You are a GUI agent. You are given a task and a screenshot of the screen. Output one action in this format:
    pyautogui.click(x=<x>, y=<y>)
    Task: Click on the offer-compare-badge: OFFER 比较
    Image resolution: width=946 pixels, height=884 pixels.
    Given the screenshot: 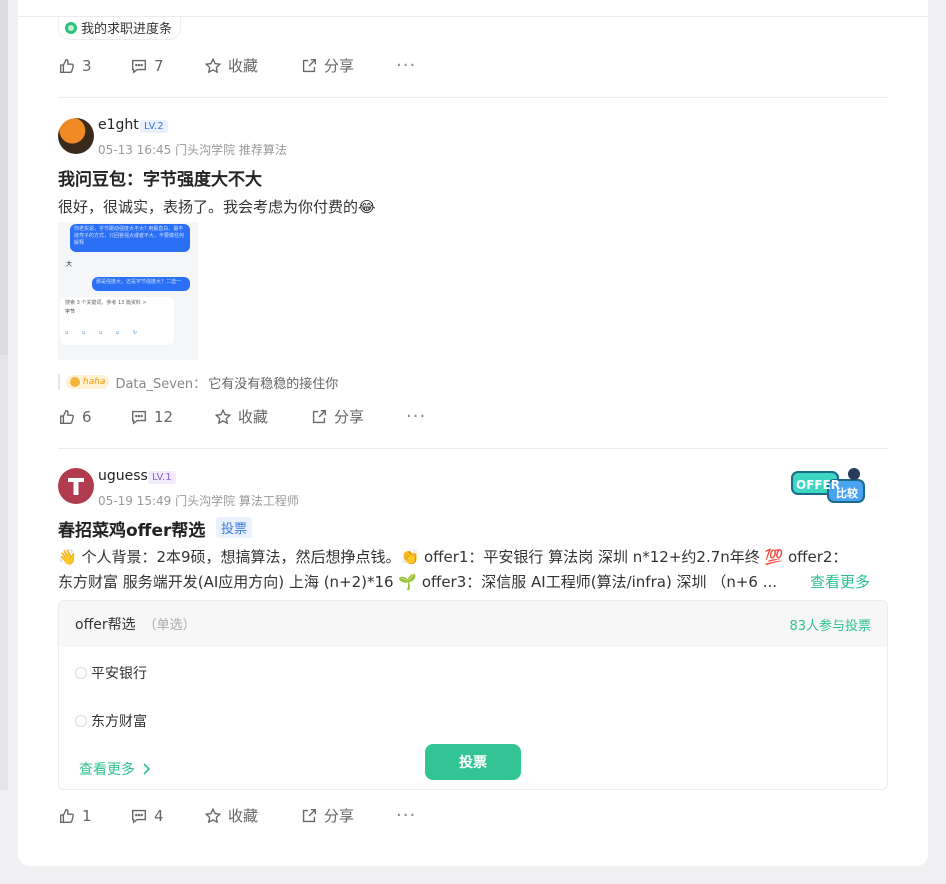 What is the action you would take?
    pyautogui.click(x=829, y=486)
    